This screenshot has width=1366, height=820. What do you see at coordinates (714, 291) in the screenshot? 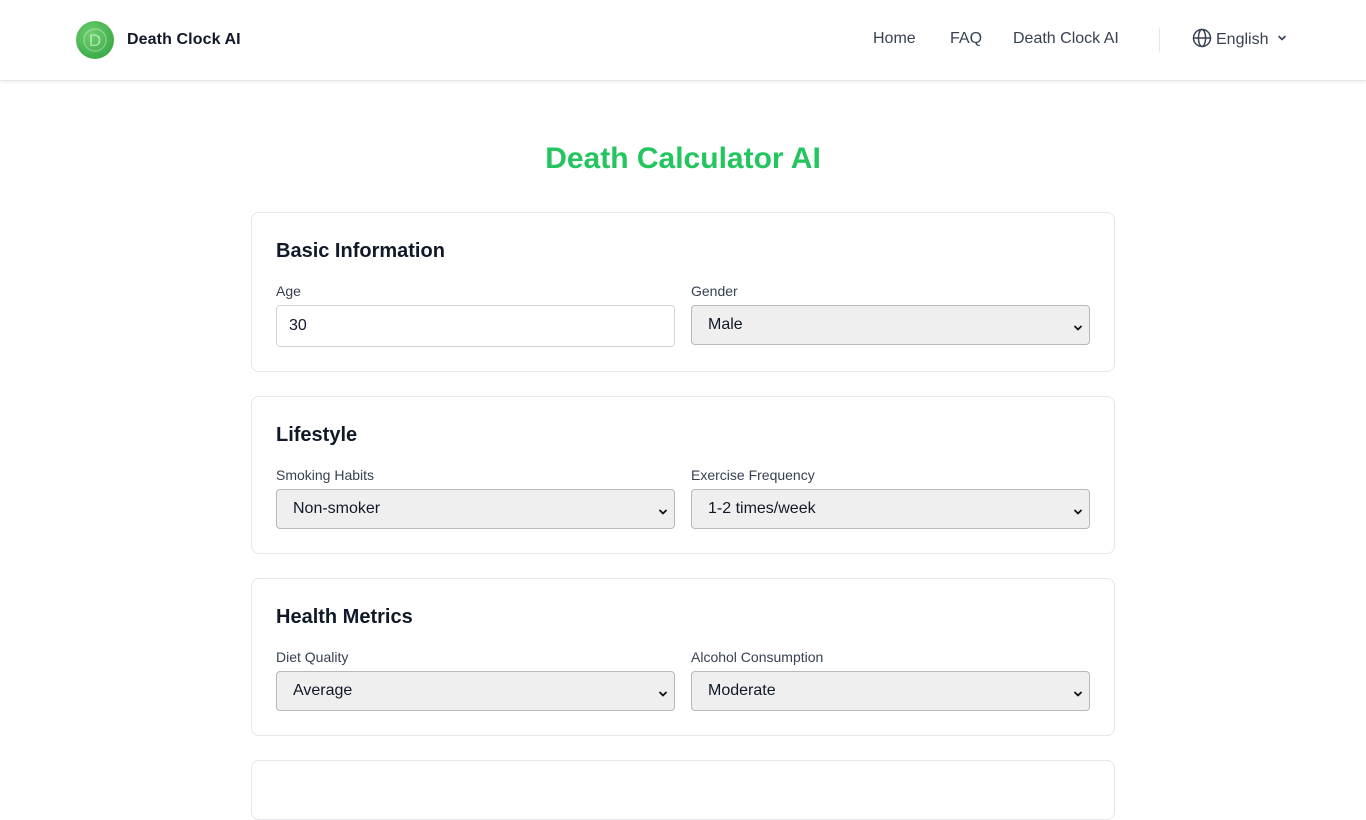
I see `gender-label: Gender` at bounding box center [714, 291].